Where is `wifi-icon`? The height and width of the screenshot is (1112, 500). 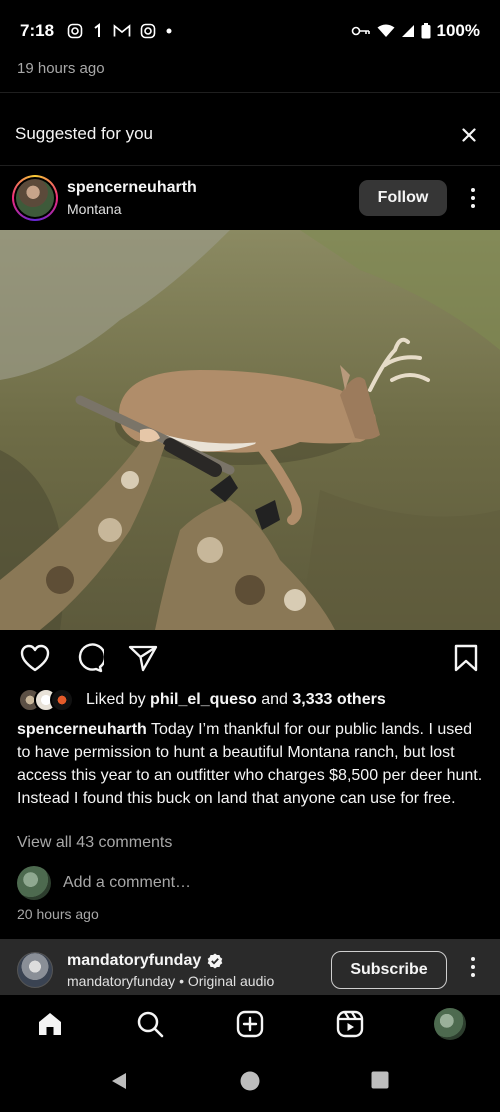
wifi-icon is located at coordinates (386, 31).